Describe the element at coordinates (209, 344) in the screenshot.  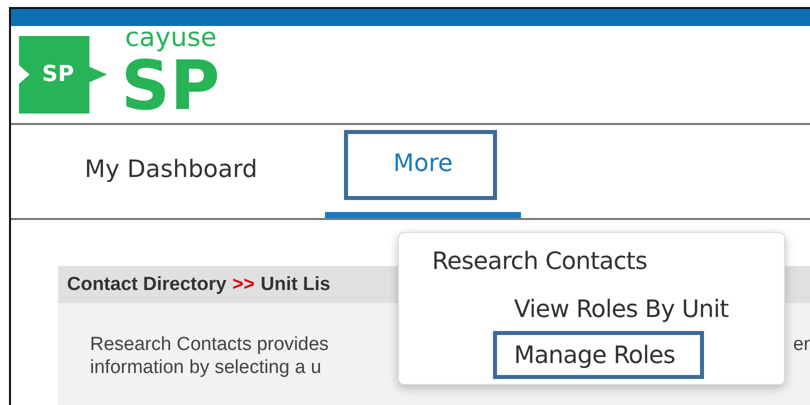
I see `description-text: Research Contacts provides` at that location.